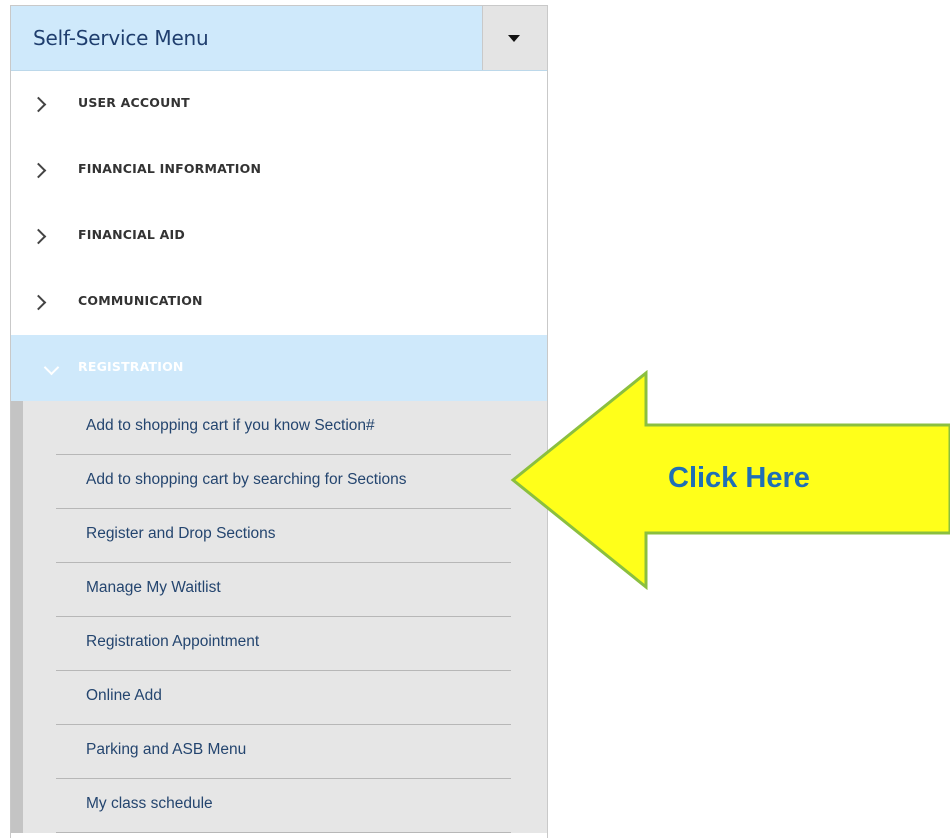 The height and width of the screenshot is (838, 950). What do you see at coordinates (153, 587) in the screenshot?
I see `submenu-item-label: Manage My Waitlist` at bounding box center [153, 587].